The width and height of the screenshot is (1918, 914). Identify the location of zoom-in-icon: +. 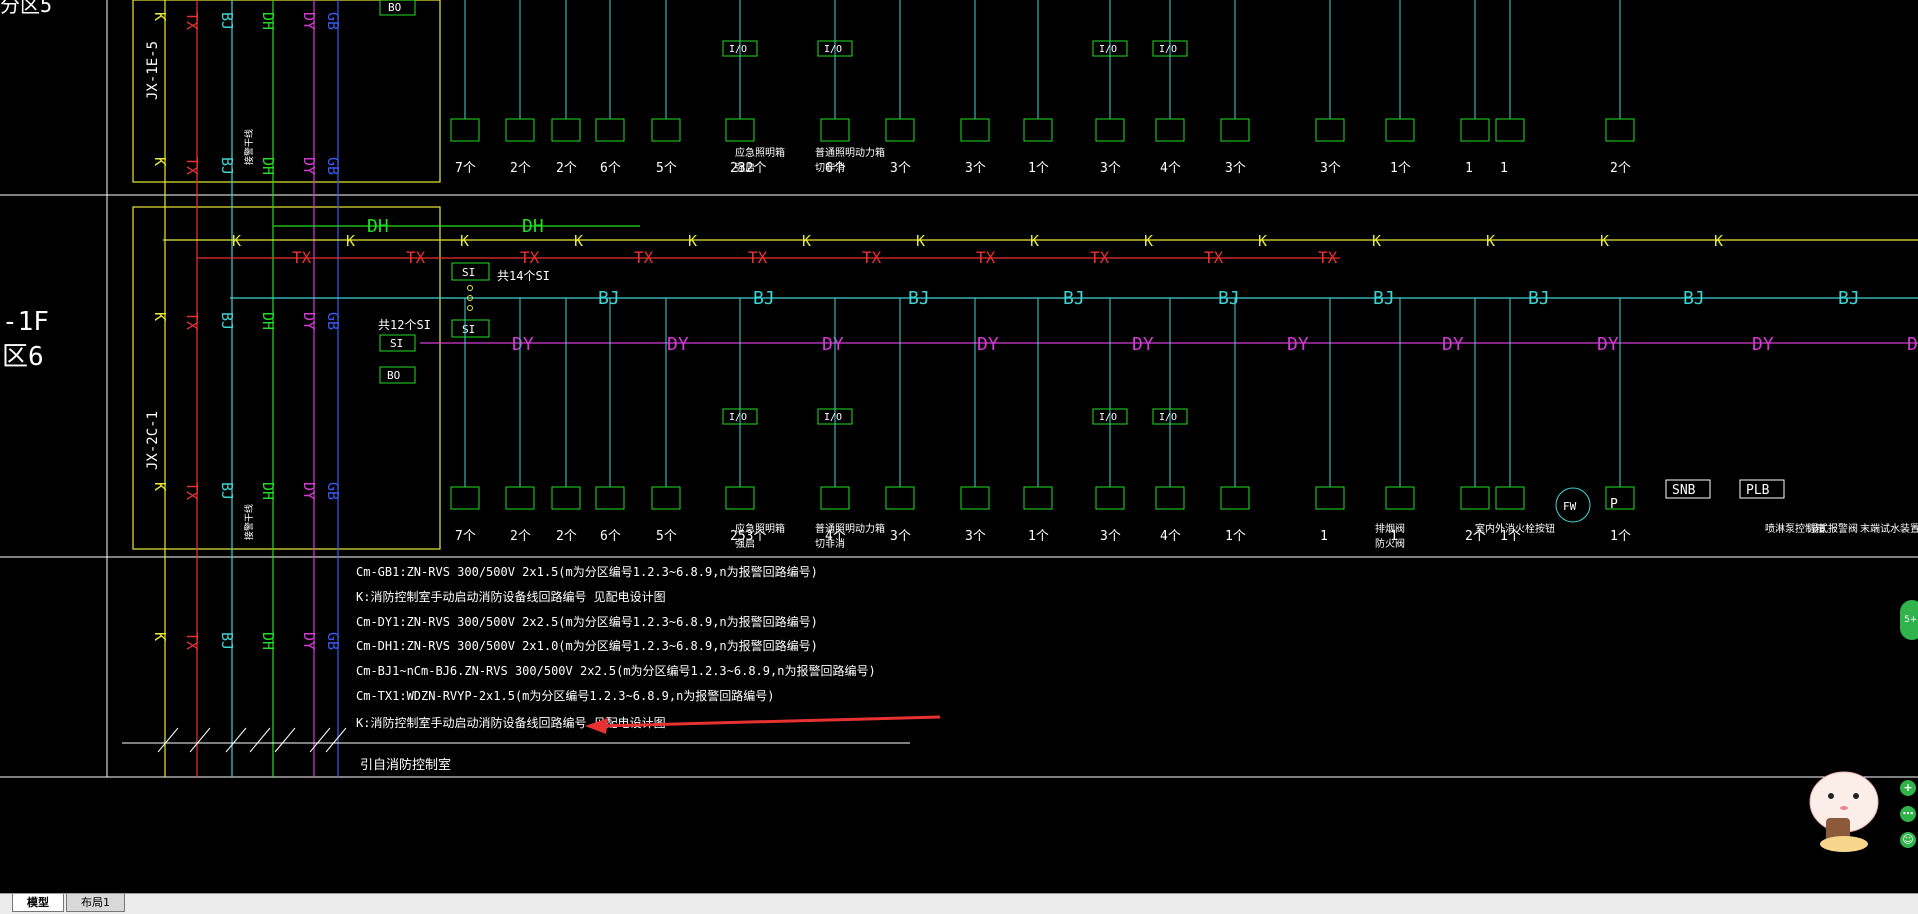
(1908, 788).